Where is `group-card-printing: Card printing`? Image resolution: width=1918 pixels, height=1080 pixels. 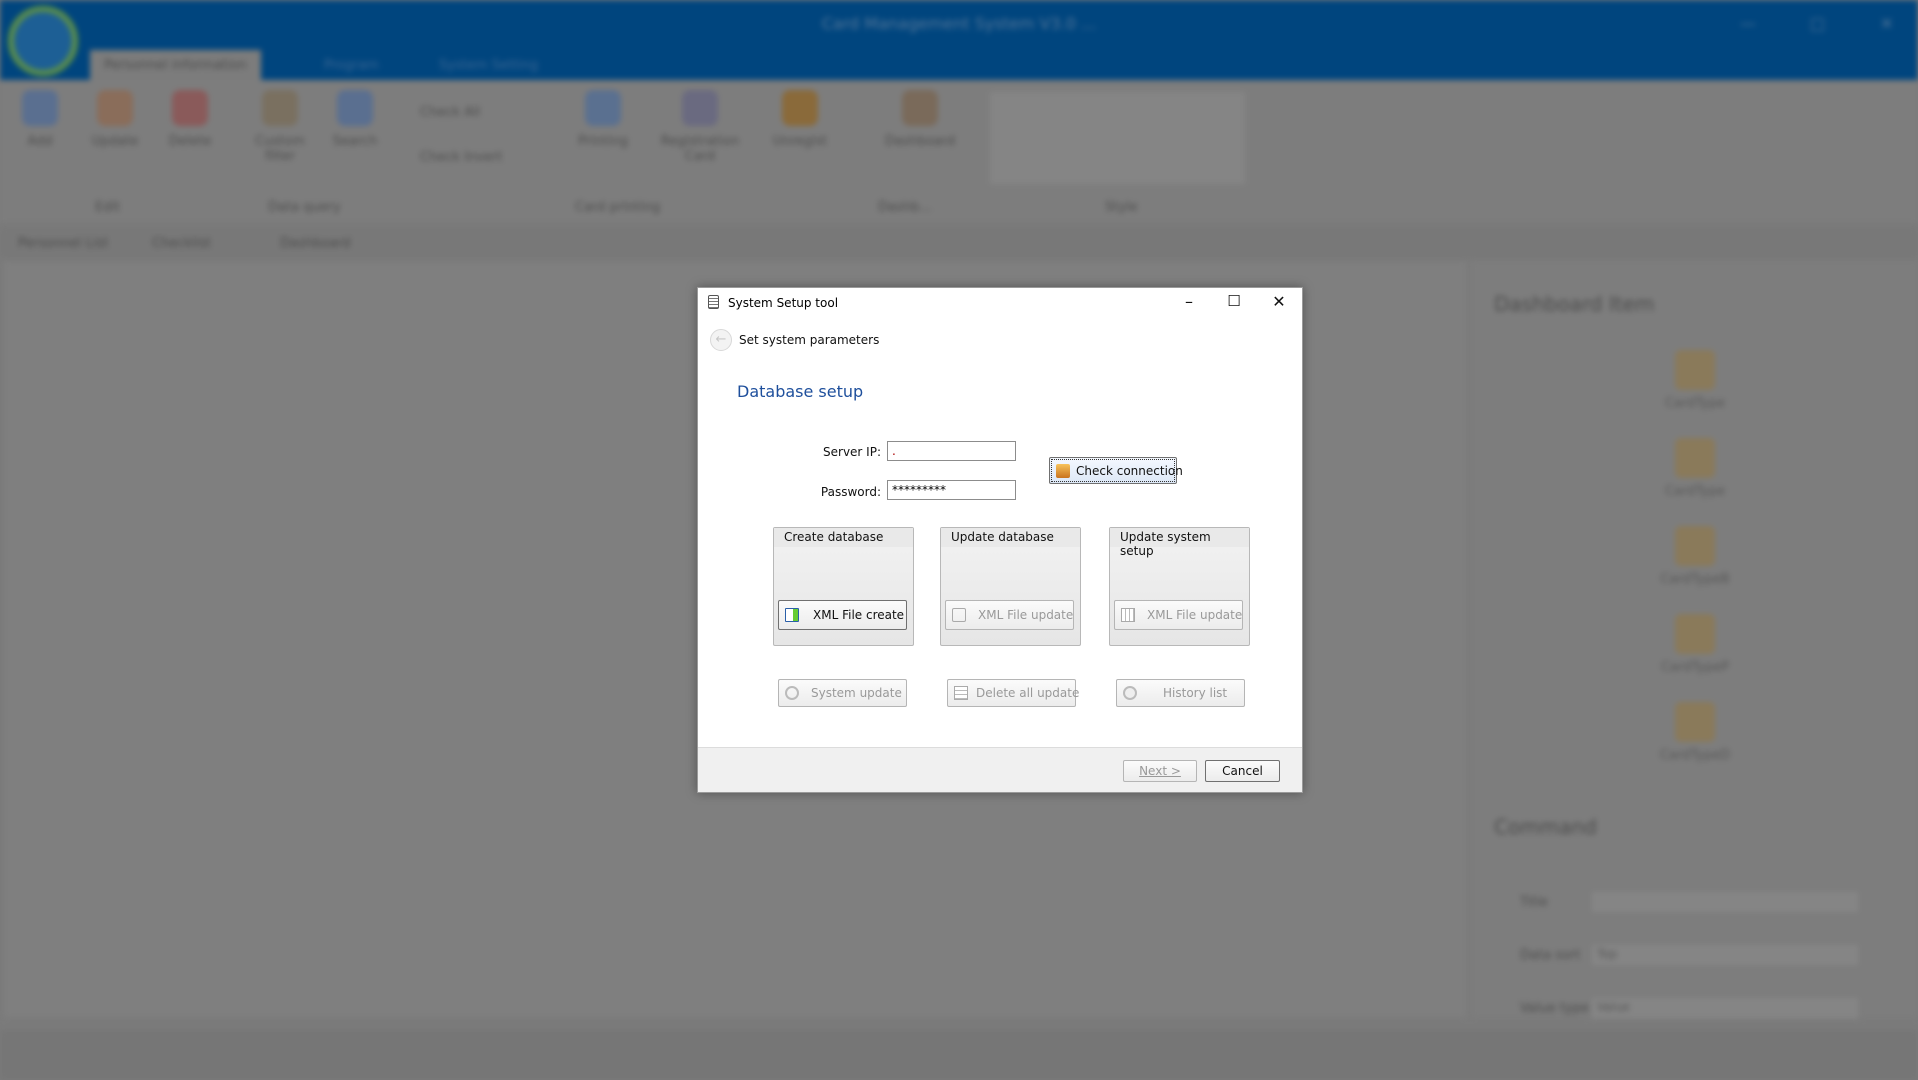 group-card-printing: Card printing is located at coordinates (618, 207).